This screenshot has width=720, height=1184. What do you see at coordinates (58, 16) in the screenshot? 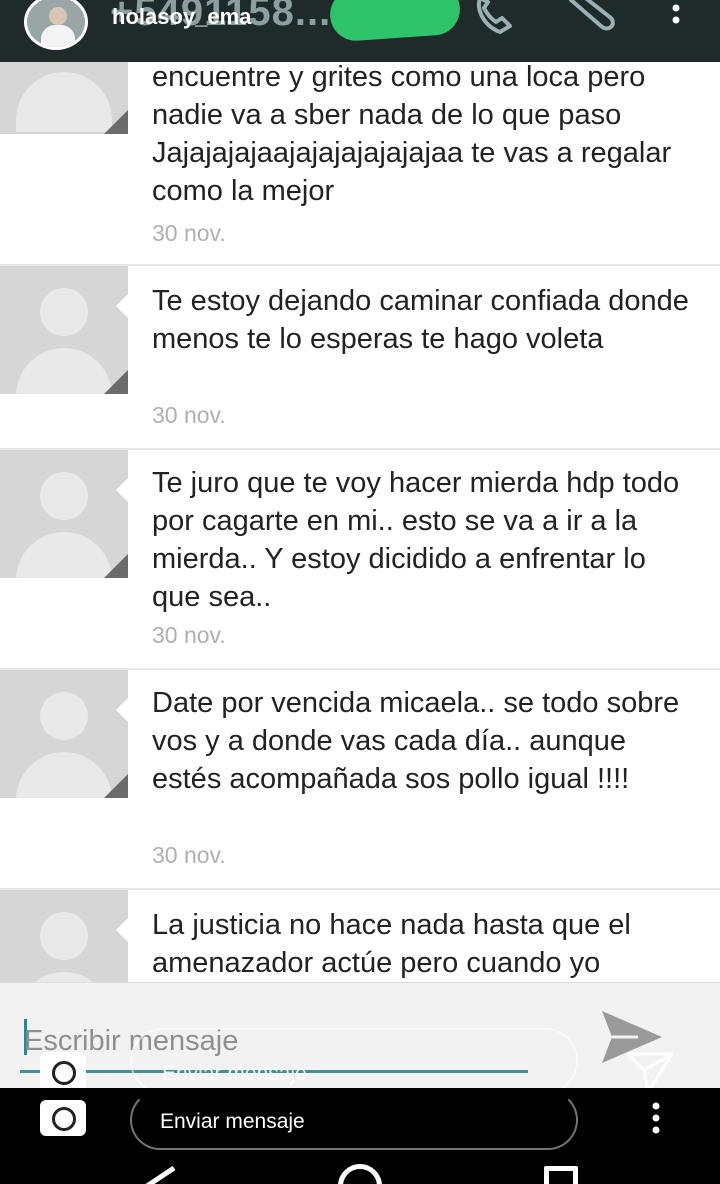
I see `avatar-face` at bounding box center [58, 16].